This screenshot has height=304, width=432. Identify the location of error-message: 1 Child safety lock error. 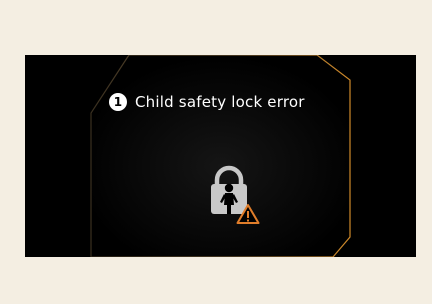
(207, 102).